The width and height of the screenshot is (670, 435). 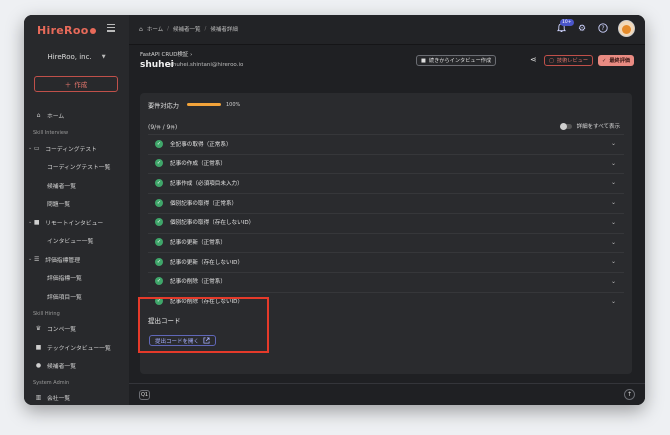 What do you see at coordinates (157, 65) in the screenshot?
I see `candidate-name: shuhei` at bounding box center [157, 65].